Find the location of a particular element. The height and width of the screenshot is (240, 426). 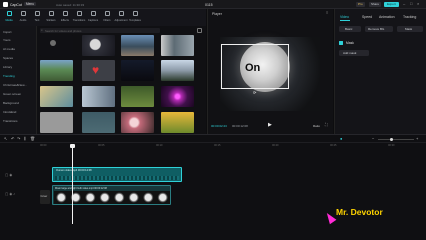

tab-templates: Templates is located at coordinates (135, 17).